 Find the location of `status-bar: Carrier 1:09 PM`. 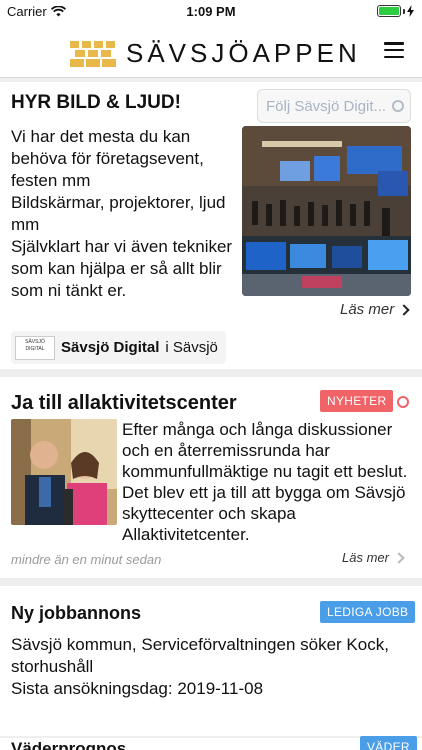

status-bar: Carrier 1:09 PM is located at coordinates (211, 12).